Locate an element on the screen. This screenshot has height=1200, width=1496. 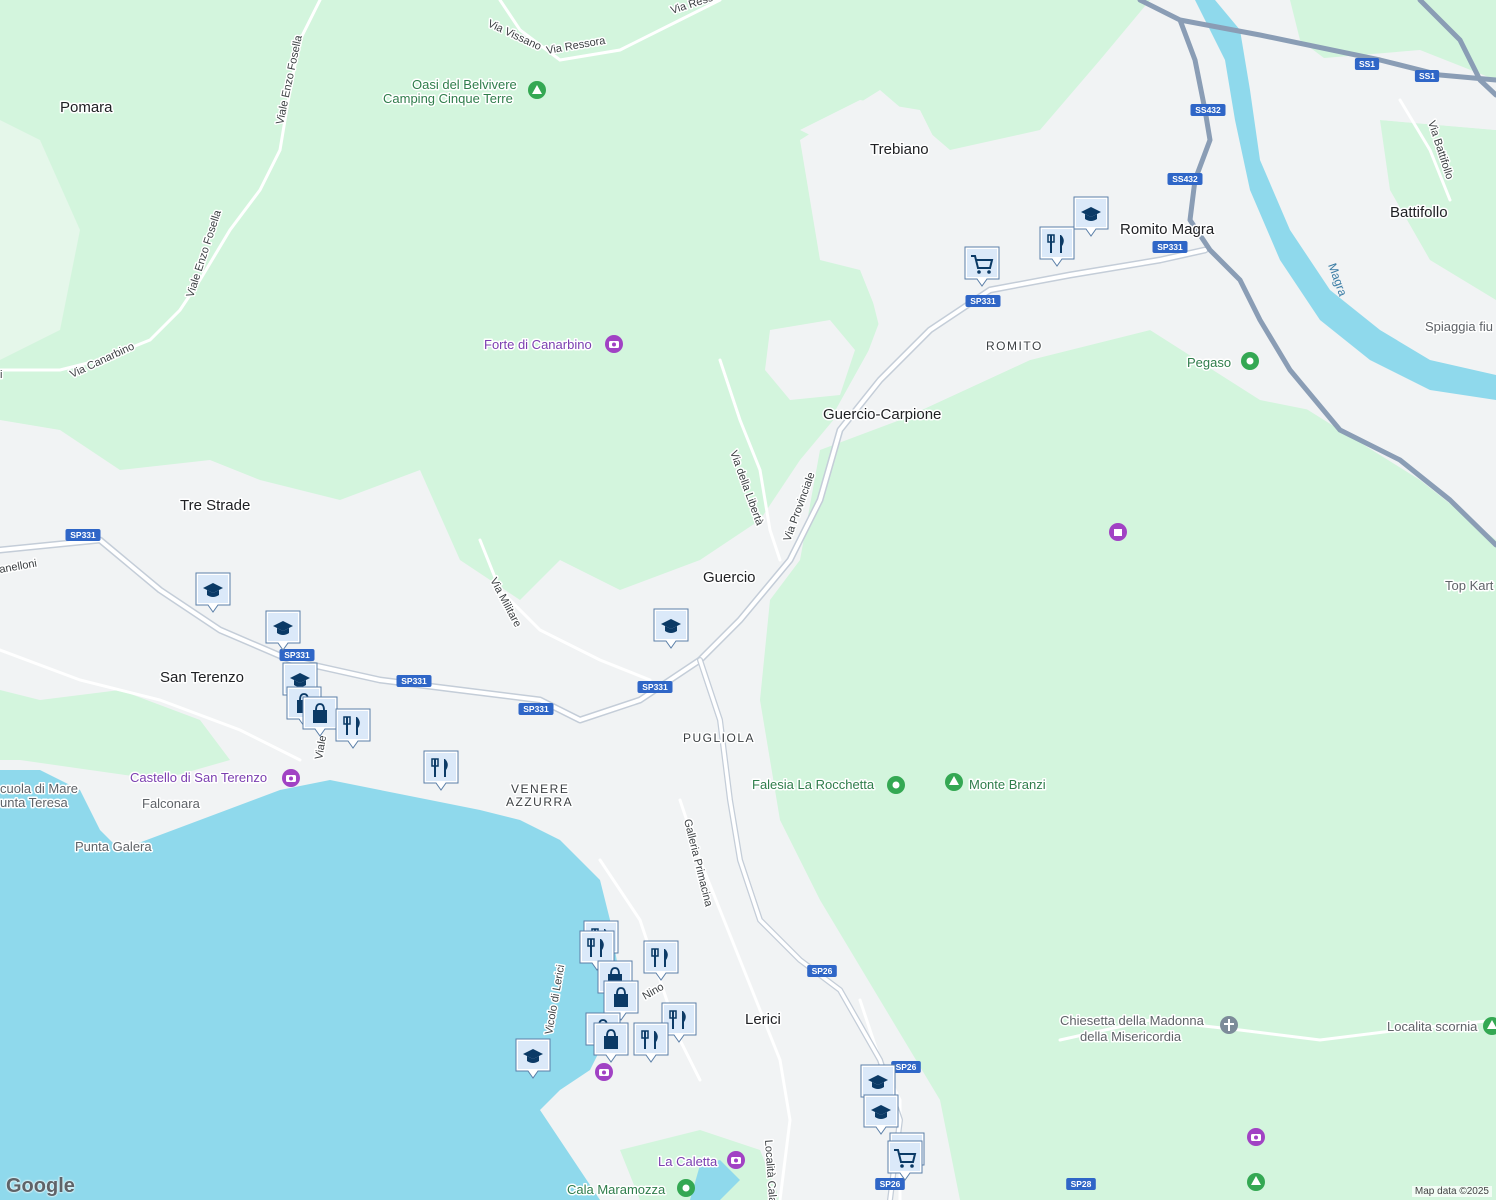
label-guercio: Guercio is located at coordinates (729, 577).